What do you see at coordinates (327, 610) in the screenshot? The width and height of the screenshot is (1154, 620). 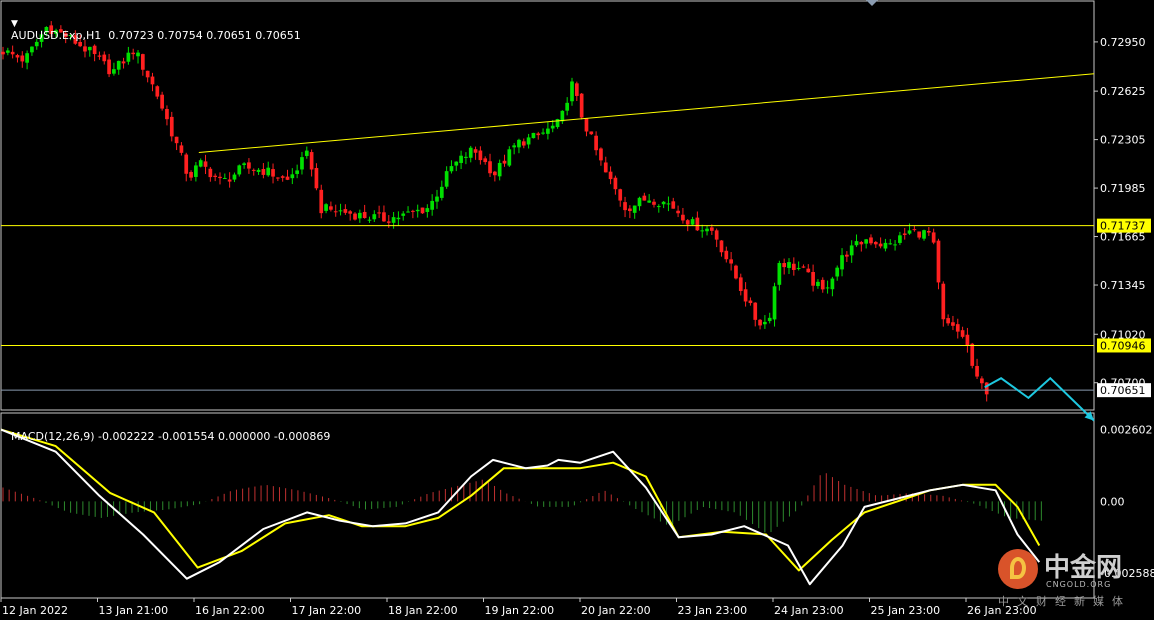 I see `time-axis-label: 17 Jan 22:00` at bounding box center [327, 610].